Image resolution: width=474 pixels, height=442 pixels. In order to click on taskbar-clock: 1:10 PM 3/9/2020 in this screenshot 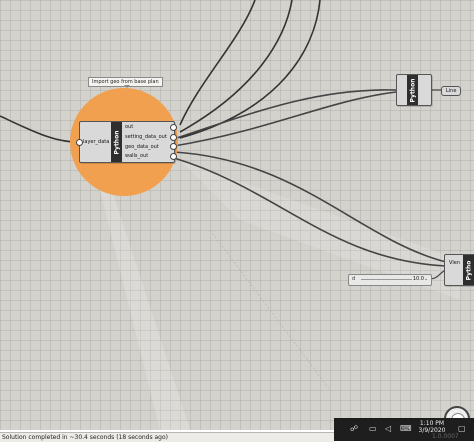, I will do `click(432, 427)`.